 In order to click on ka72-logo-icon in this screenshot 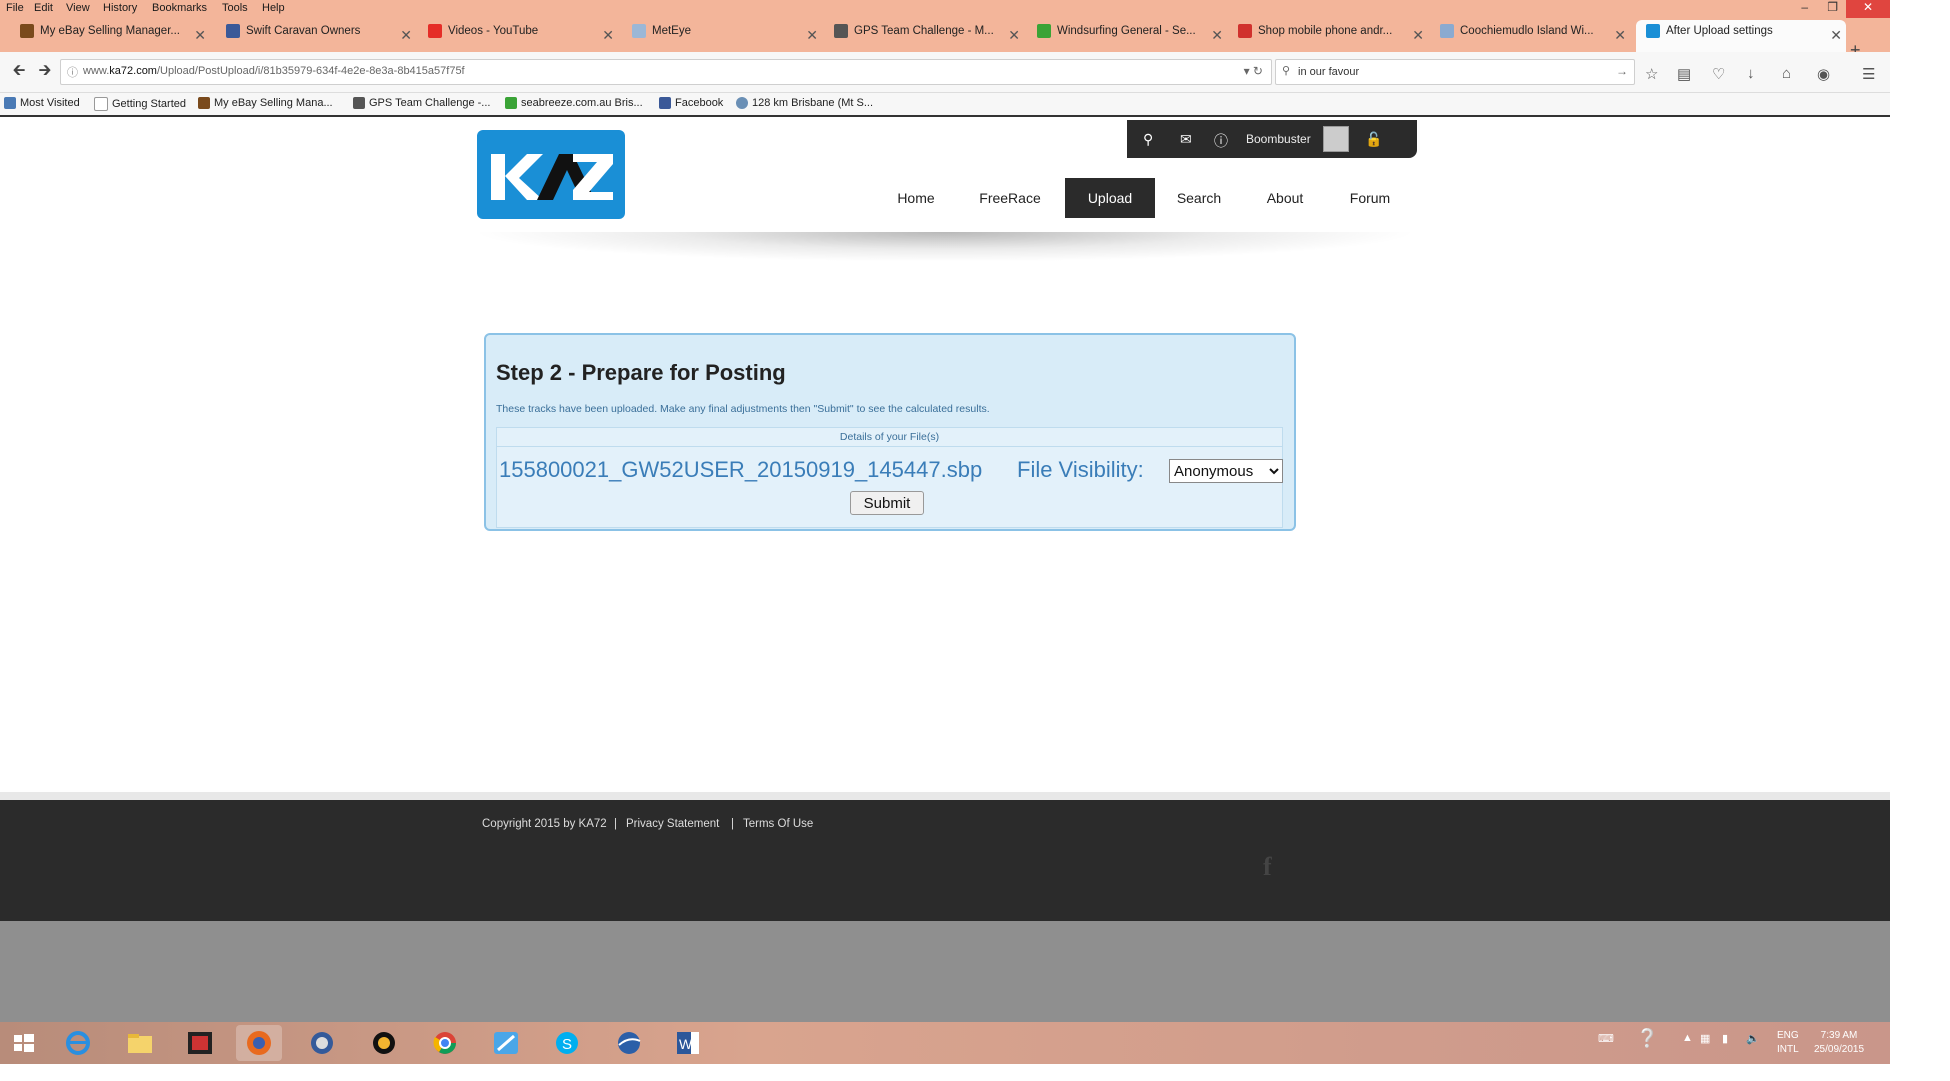, I will do `click(551, 174)`.